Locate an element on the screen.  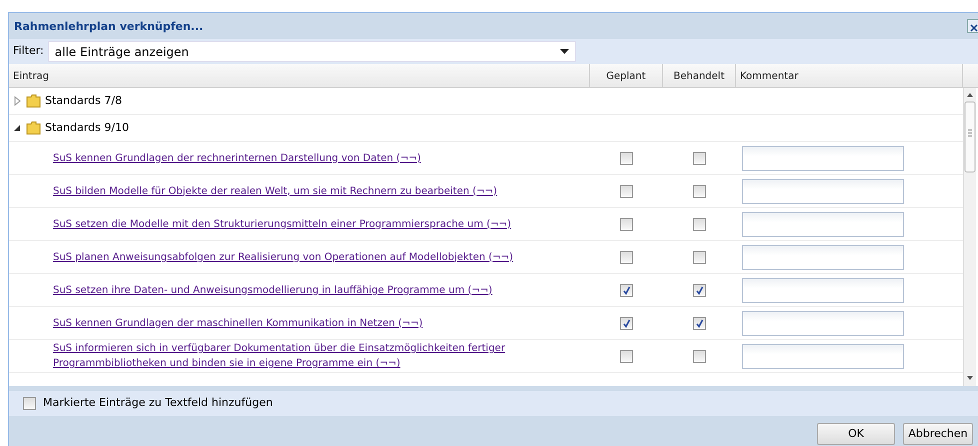
filter-label: Filter: is located at coordinates (28, 51).